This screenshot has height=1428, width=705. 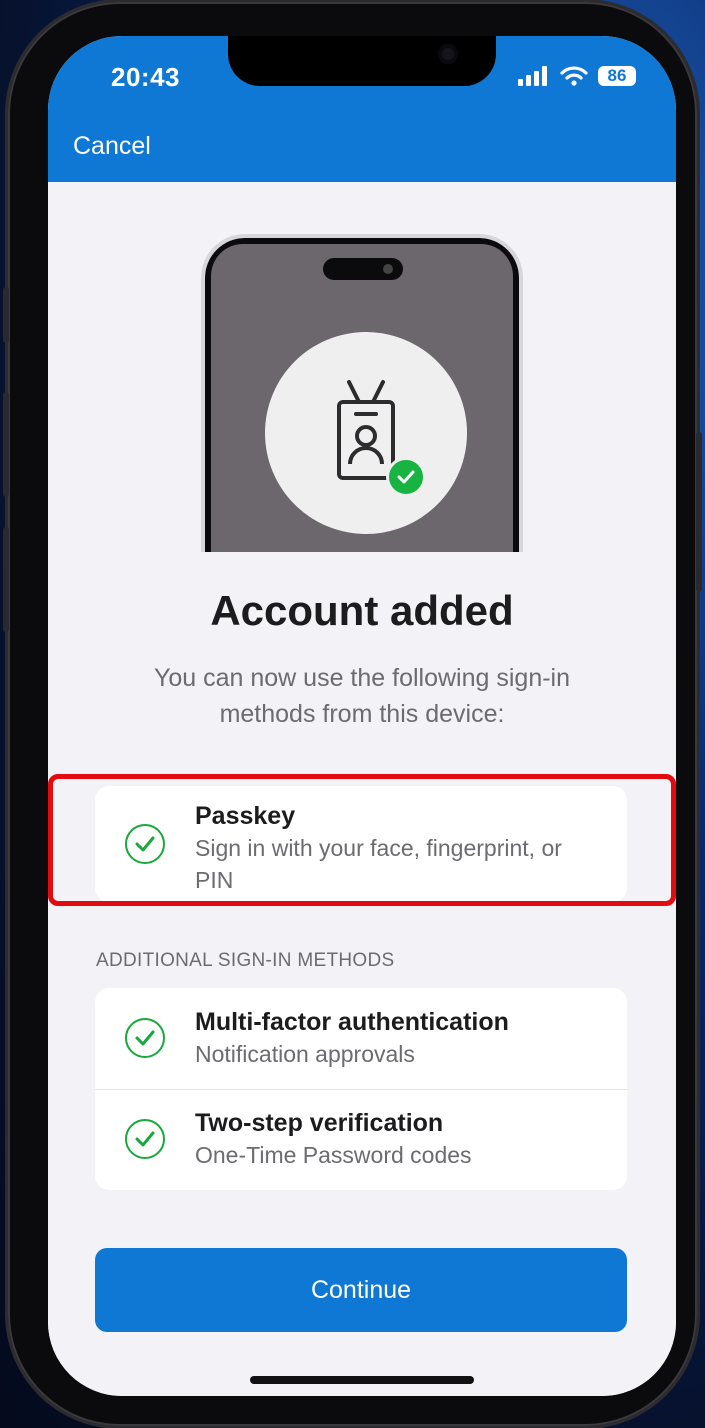 What do you see at coordinates (532, 76) in the screenshot?
I see `cellular-signal-icon` at bounding box center [532, 76].